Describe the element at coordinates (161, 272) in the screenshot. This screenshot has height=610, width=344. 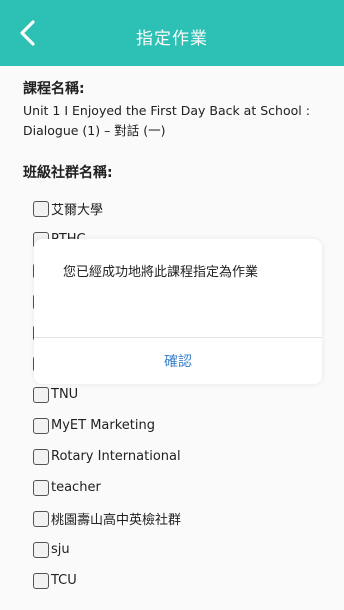
I see `dialog-message: 您已經成功地將此課程指定為作業` at that location.